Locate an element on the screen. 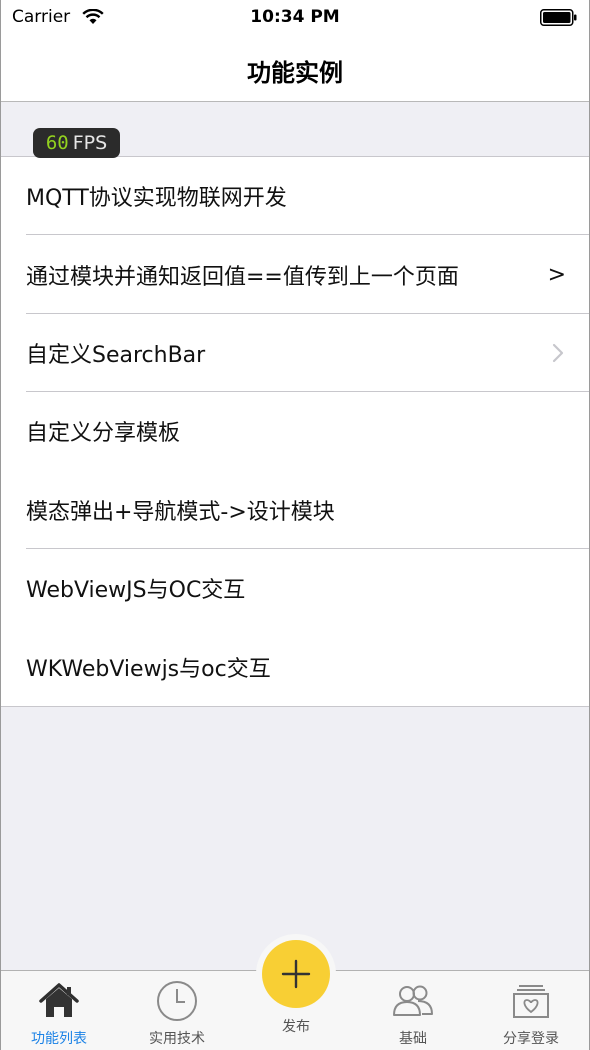 The height and width of the screenshot is (1050, 590). list-item-modal-navigation: 模态弹出+导航模式->设计模块 is located at coordinates (295, 510).